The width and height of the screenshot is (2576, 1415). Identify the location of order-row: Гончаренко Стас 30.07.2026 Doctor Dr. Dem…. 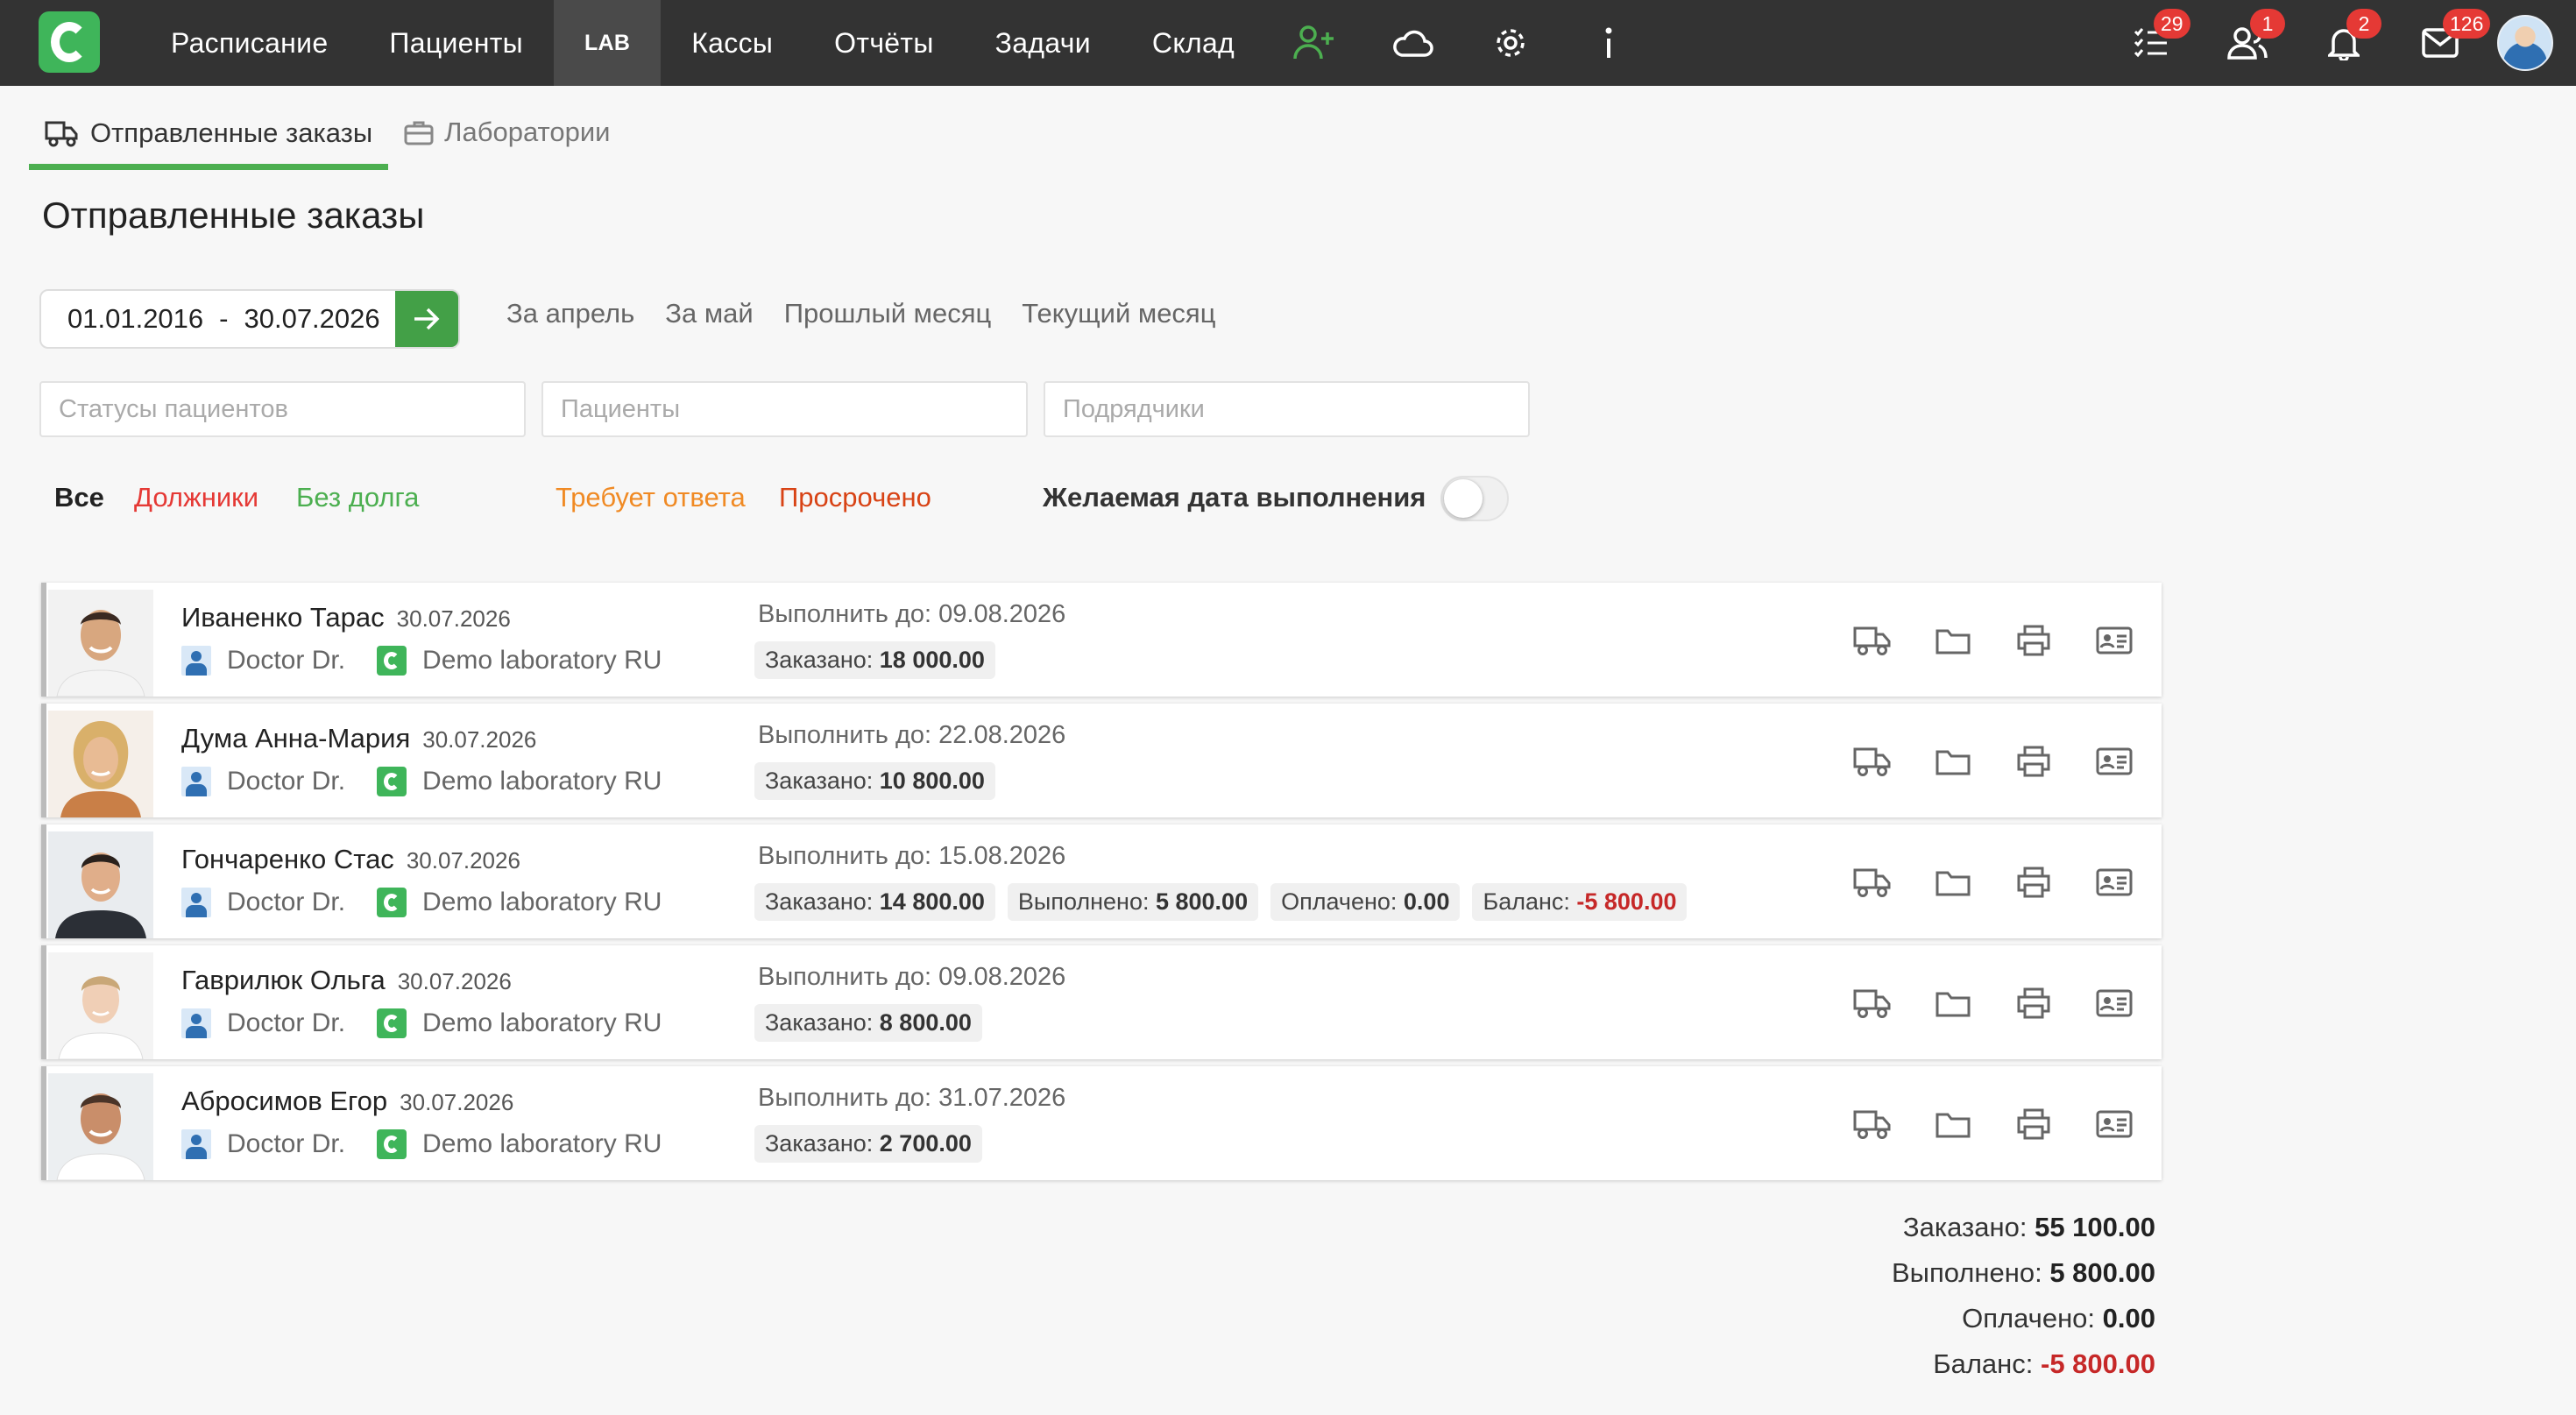
(1101, 881).